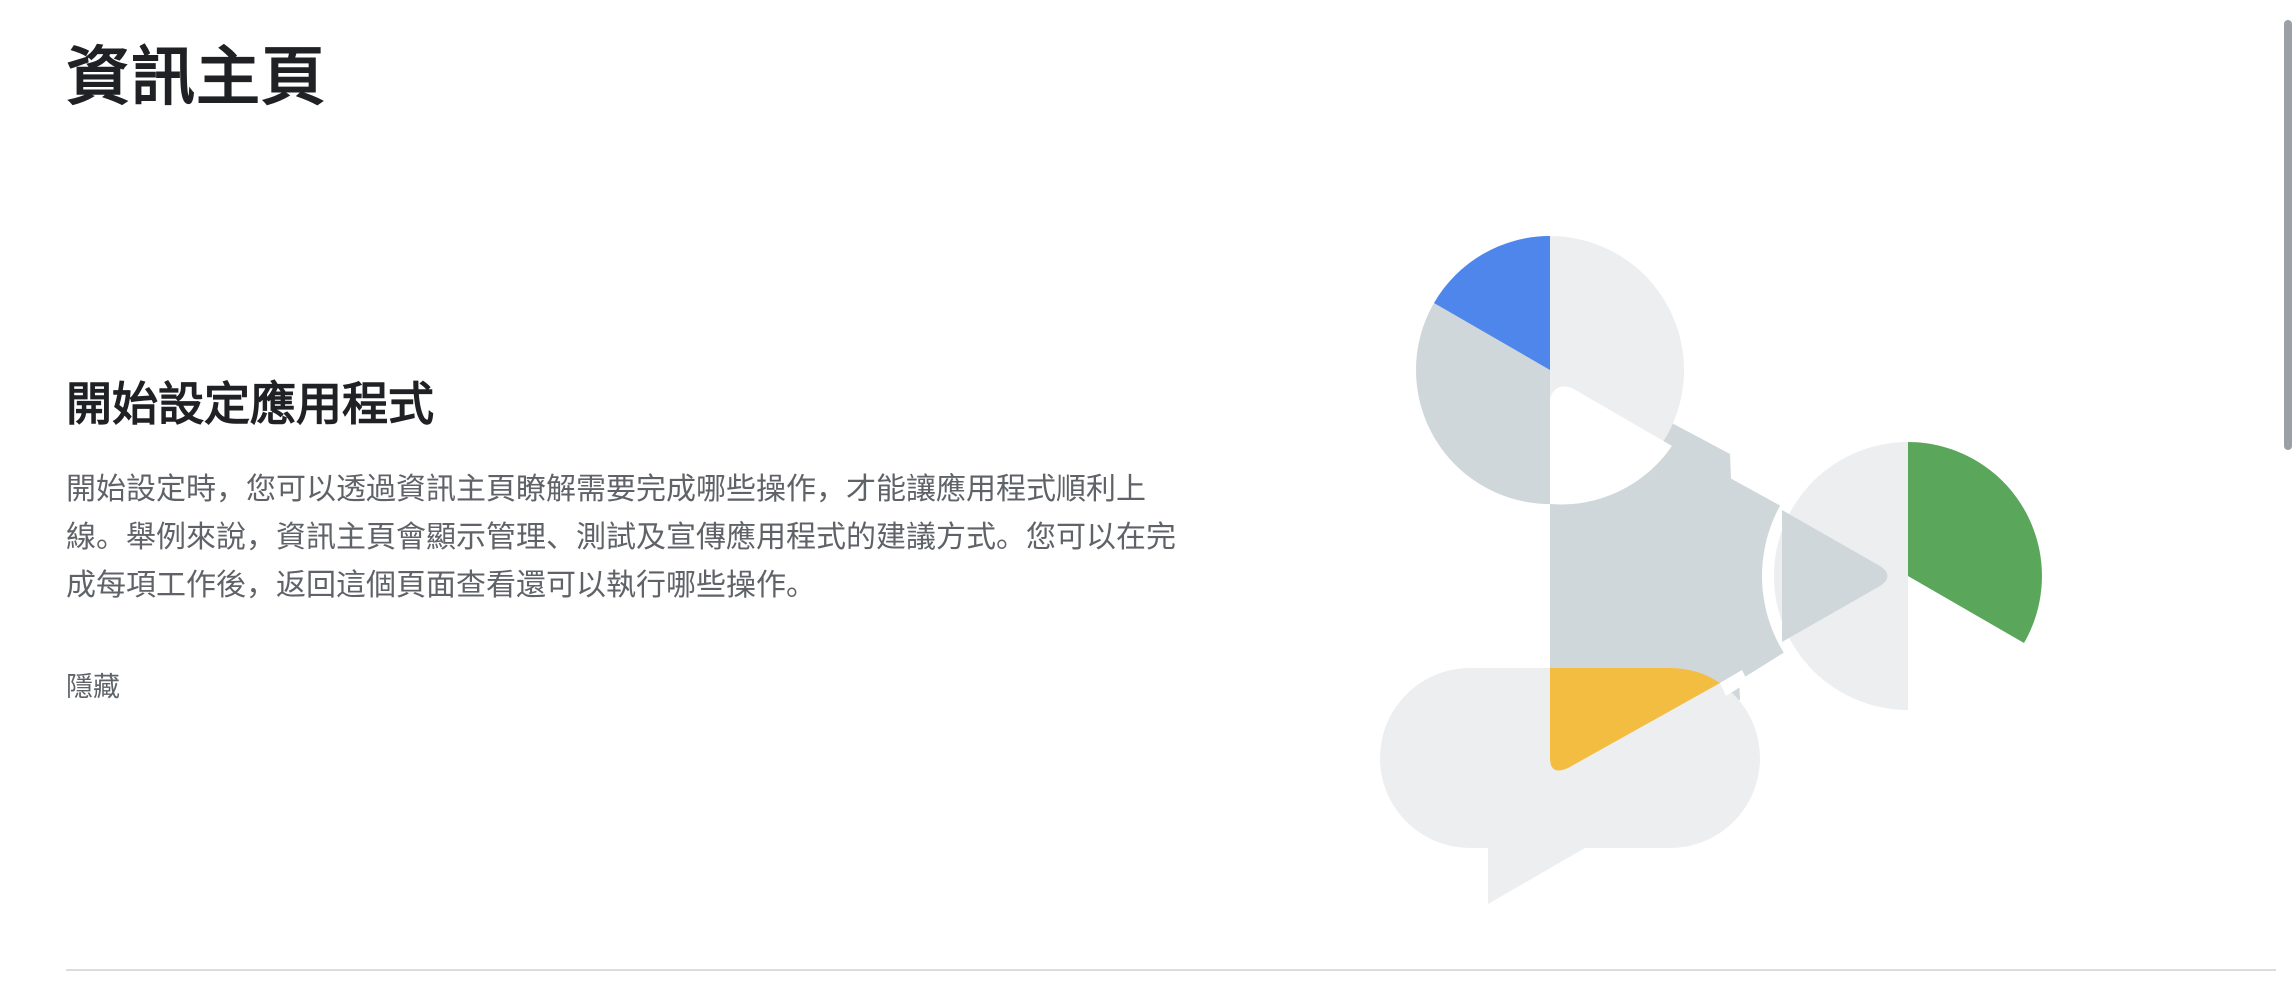 The height and width of the screenshot is (992, 2294). I want to click on setup-card-heading: 開始設定應用程式, so click(250, 404).